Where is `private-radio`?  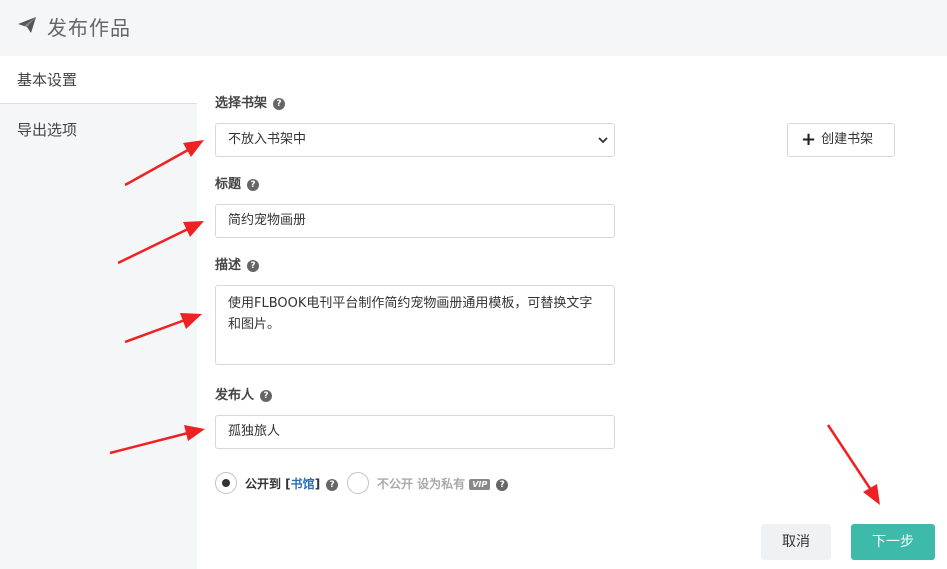
private-radio is located at coordinates (358, 483).